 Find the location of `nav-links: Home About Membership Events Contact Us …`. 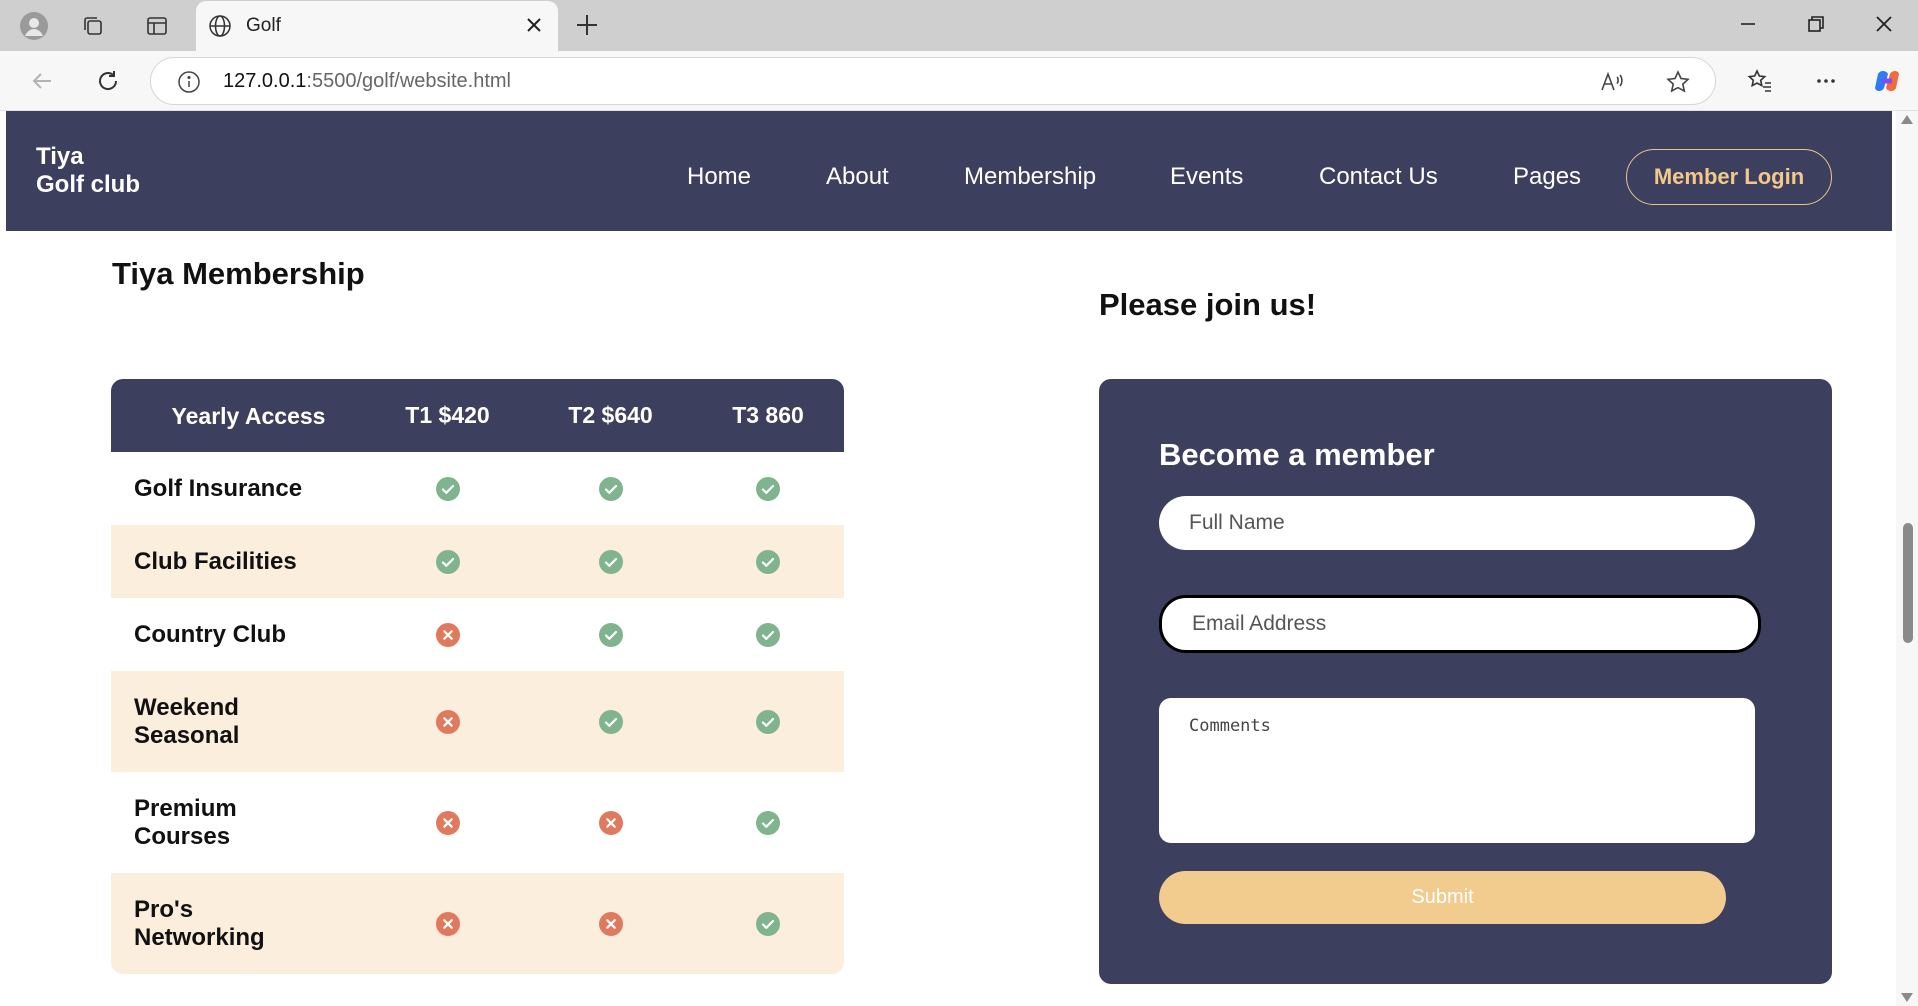

nav-links: Home About Membership Events Contact Us … is located at coordinates (949, 171).